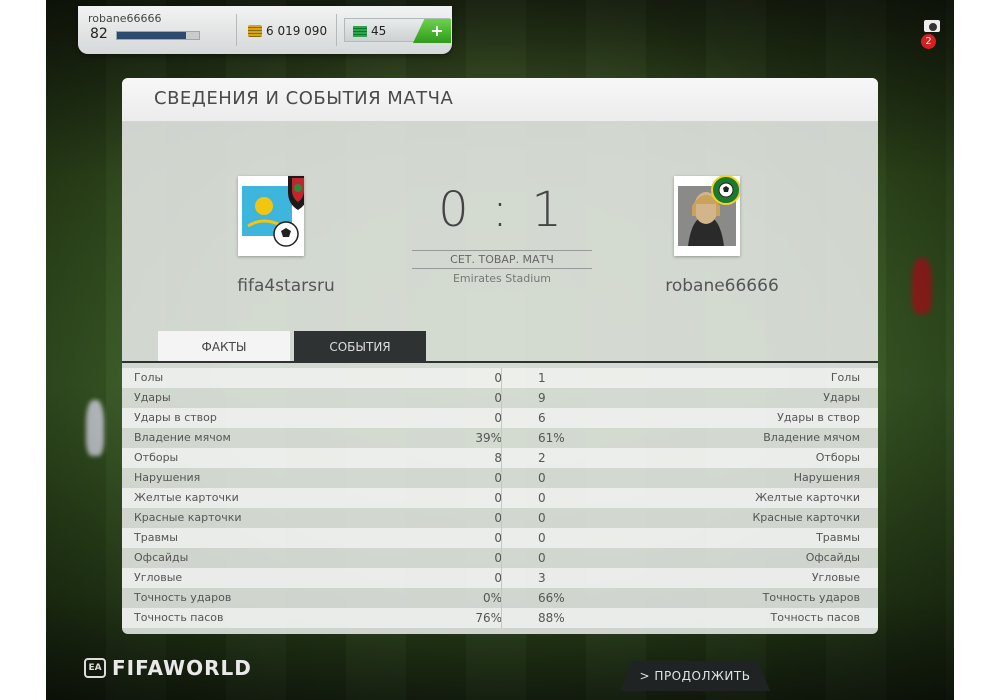 The width and height of the screenshot is (1000, 700). Describe the element at coordinates (152, 397) in the screenshot. I see `stat-label-home: Удары` at that location.